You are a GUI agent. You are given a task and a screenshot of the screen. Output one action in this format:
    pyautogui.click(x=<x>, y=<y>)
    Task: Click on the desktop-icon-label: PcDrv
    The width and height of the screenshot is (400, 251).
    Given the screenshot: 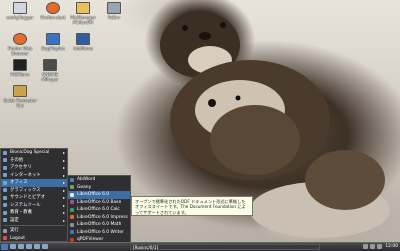 What is the action you would take?
    pyautogui.click(x=114, y=17)
    